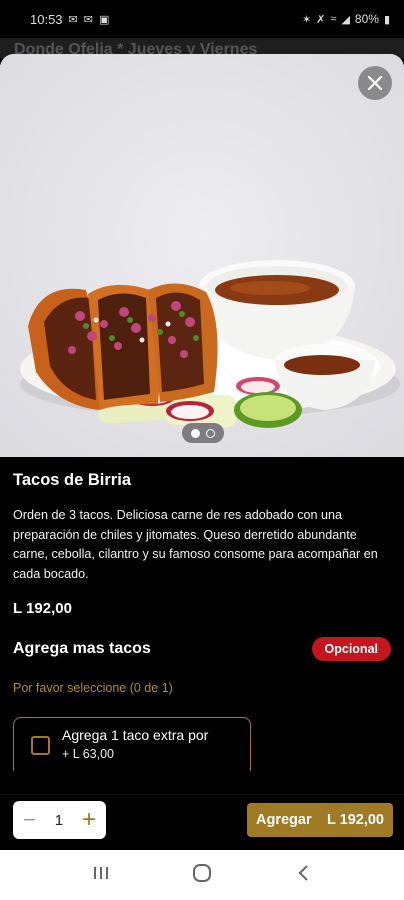 This screenshot has width=404, height=900. What do you see at coordinates (306, 19) in the screenshot?
I see `bluetooth-icon: ✶` at bounding box center [306, 19].